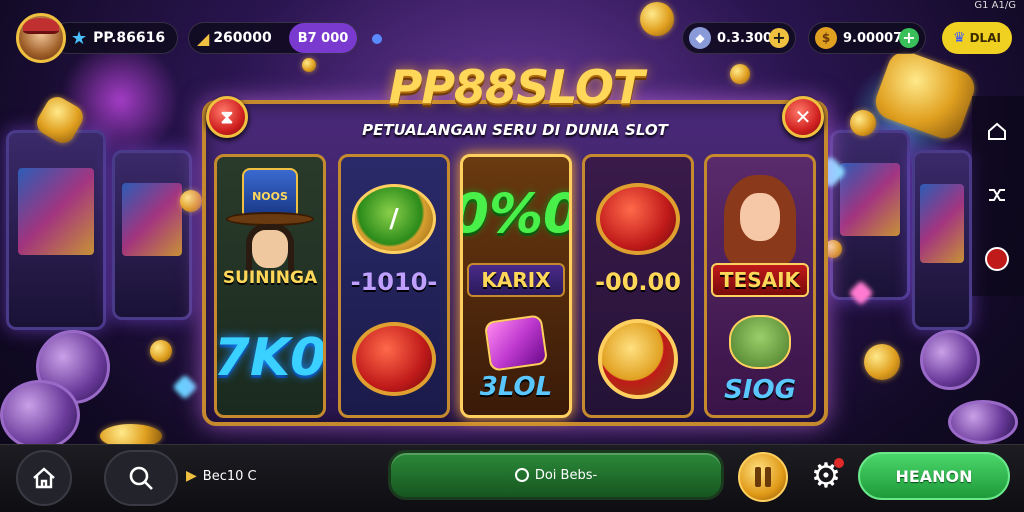 This screenshot has width=1024, height=512. I want to click on gem-amount: 0.3.300, so click(745, 38).